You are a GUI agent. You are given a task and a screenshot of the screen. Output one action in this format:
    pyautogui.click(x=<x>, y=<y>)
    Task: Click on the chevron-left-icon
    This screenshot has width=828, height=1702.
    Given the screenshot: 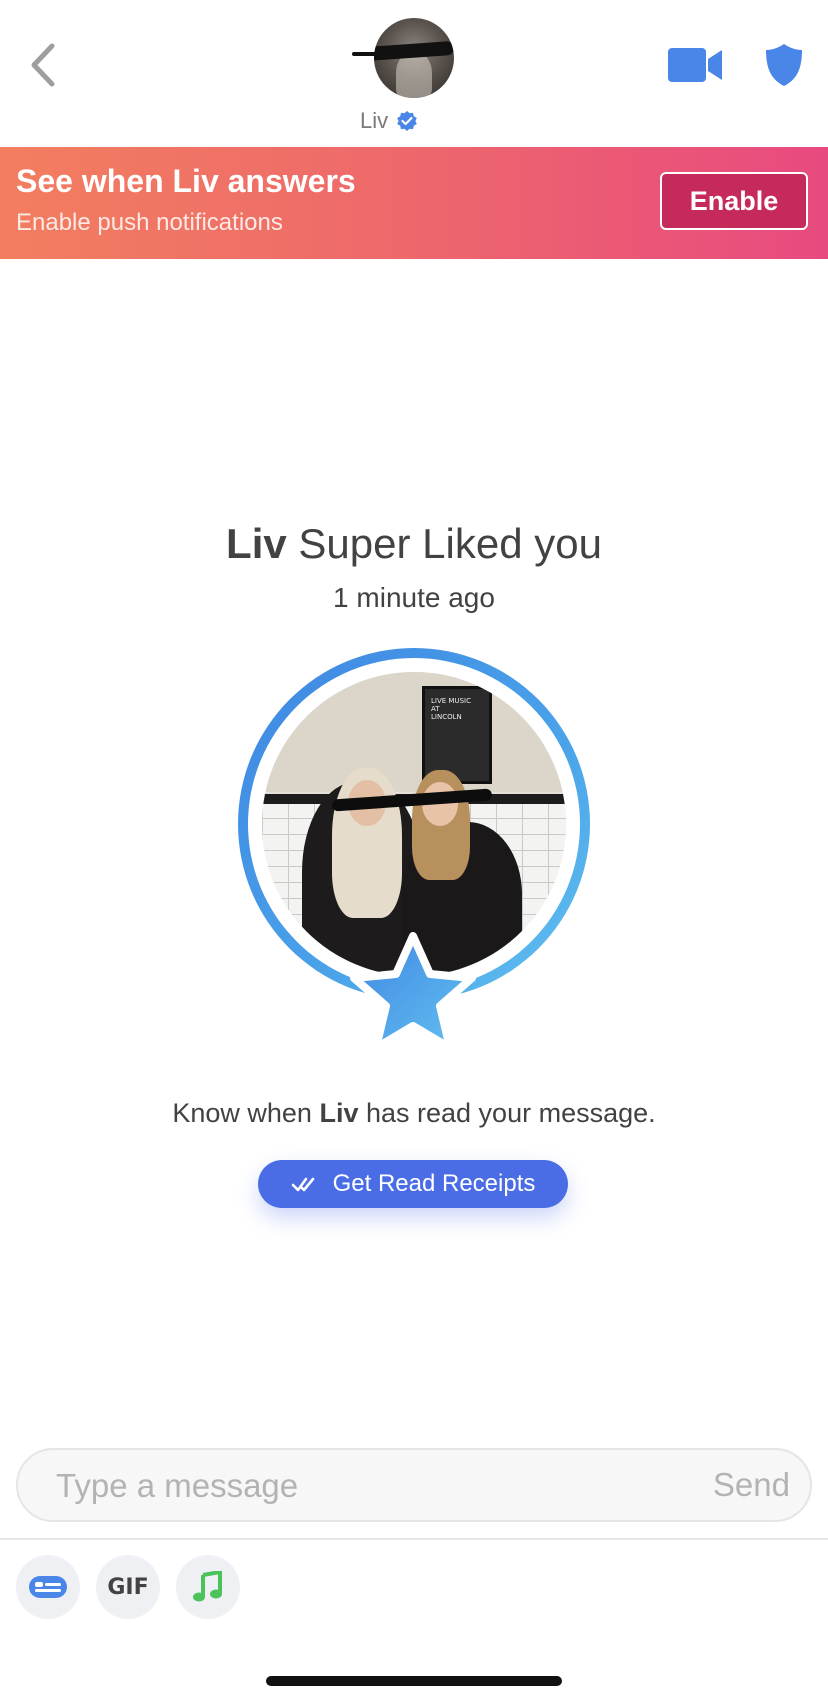 What is the action you would take?
    pyautogui.click(x=43, y=65)
    